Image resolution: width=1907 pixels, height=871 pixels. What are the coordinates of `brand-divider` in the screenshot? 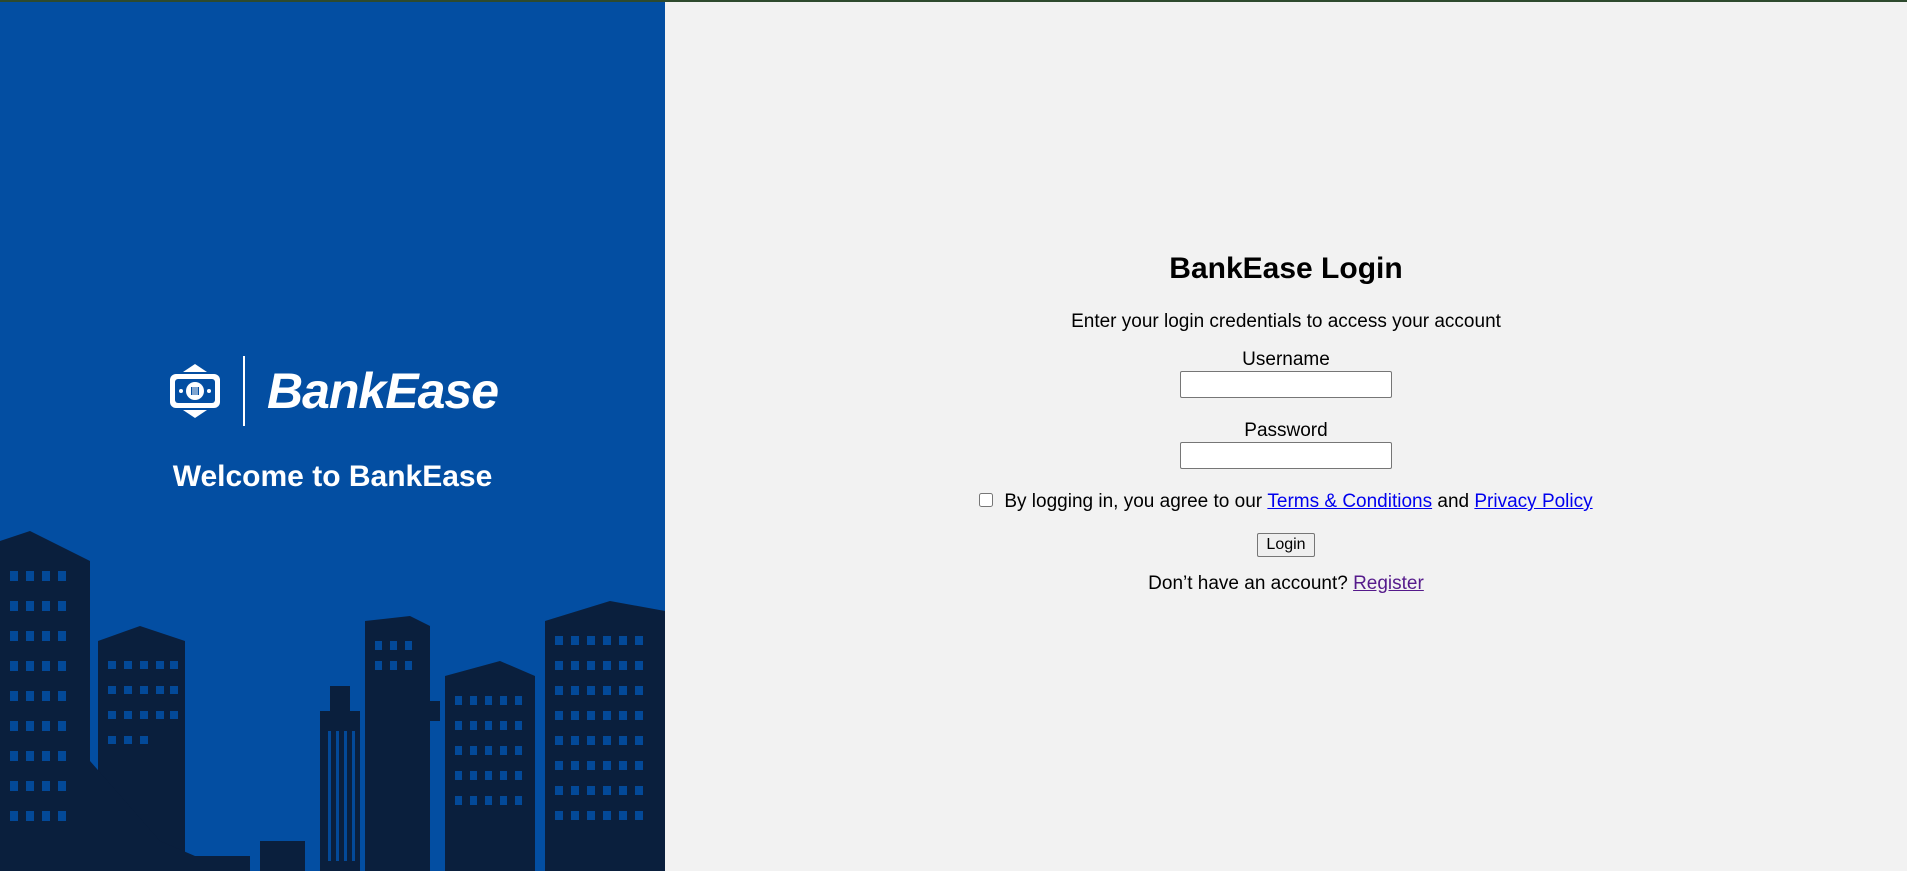 It's located at (243, 391).